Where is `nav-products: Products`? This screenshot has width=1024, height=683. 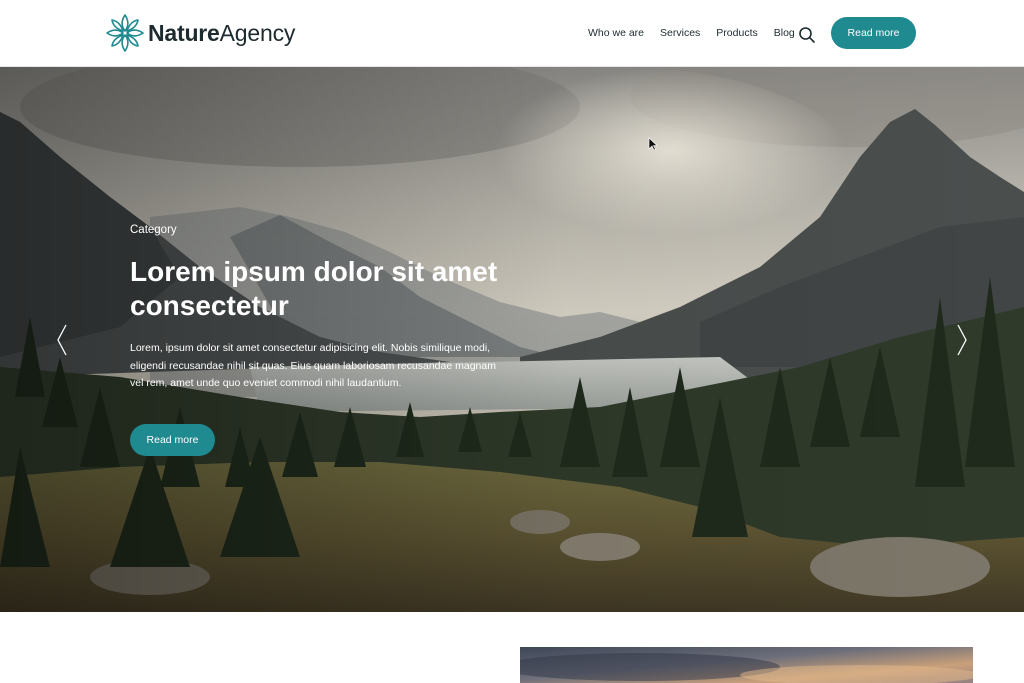 nav-products: Products is located at coordinates (736, 33).